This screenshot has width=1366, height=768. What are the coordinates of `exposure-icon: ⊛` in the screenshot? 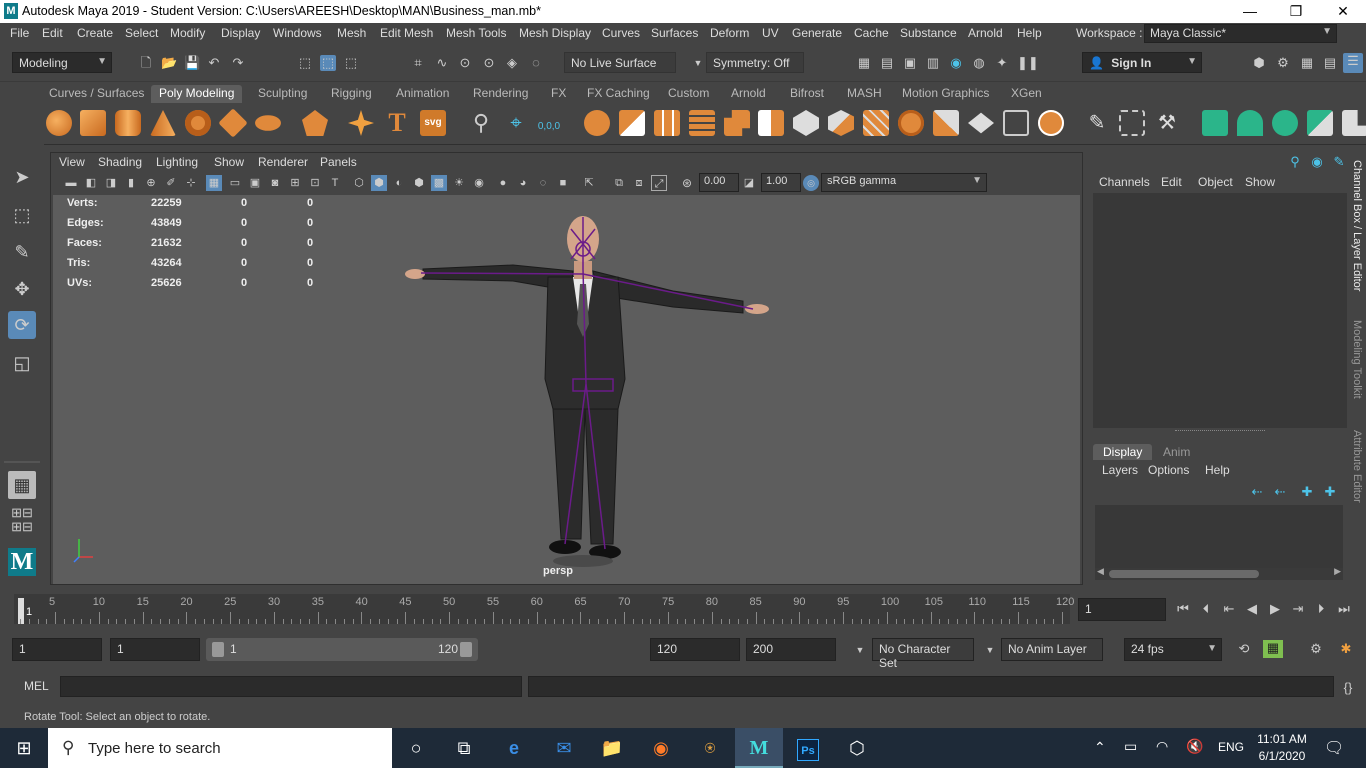 It's located at (687, 183).